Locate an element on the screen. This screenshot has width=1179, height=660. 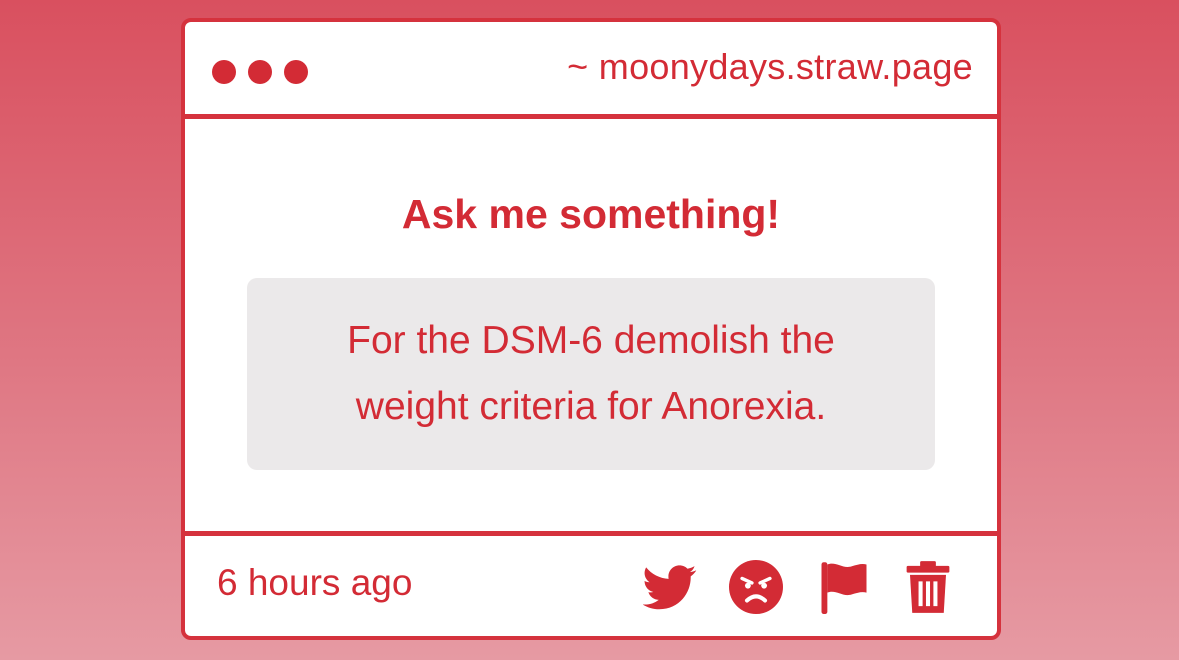
share-twitter-button is located at coordinates (670, 587).